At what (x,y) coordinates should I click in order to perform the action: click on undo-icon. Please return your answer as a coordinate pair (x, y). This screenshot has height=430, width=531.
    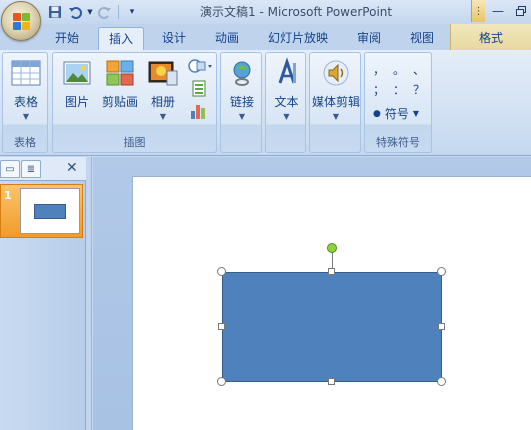
    Looking at the image, I should click on (75, 12).